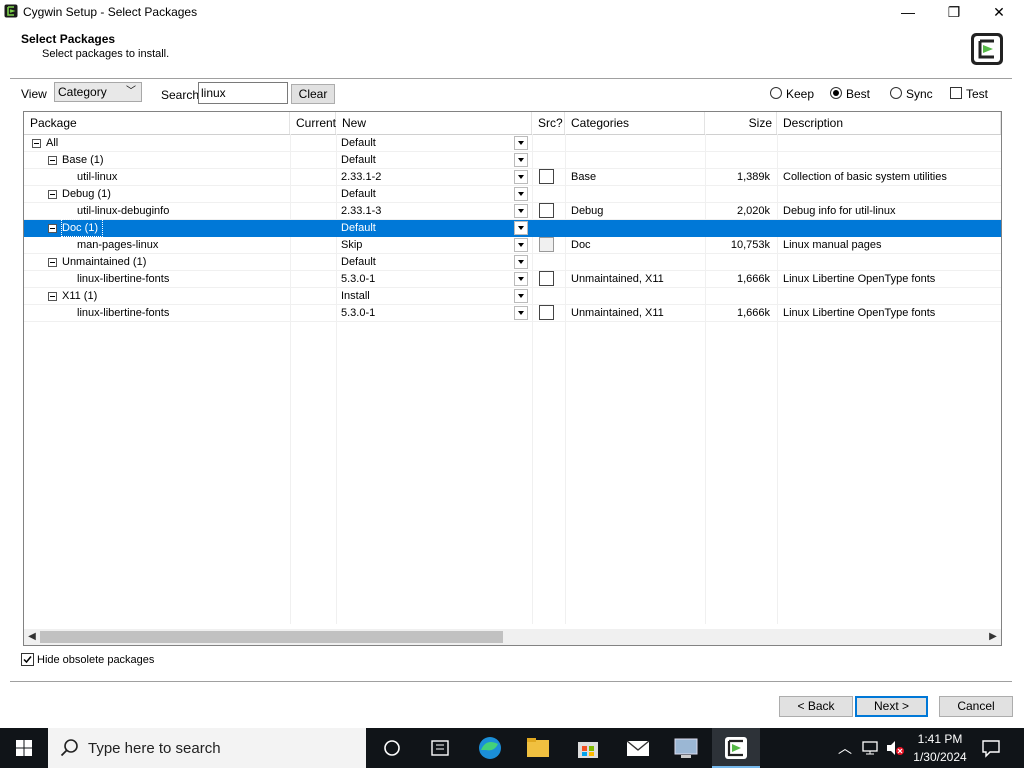 The width and height of the screenshot is (1024, 771). I want to click on column-package: Package, so click(157, 123).